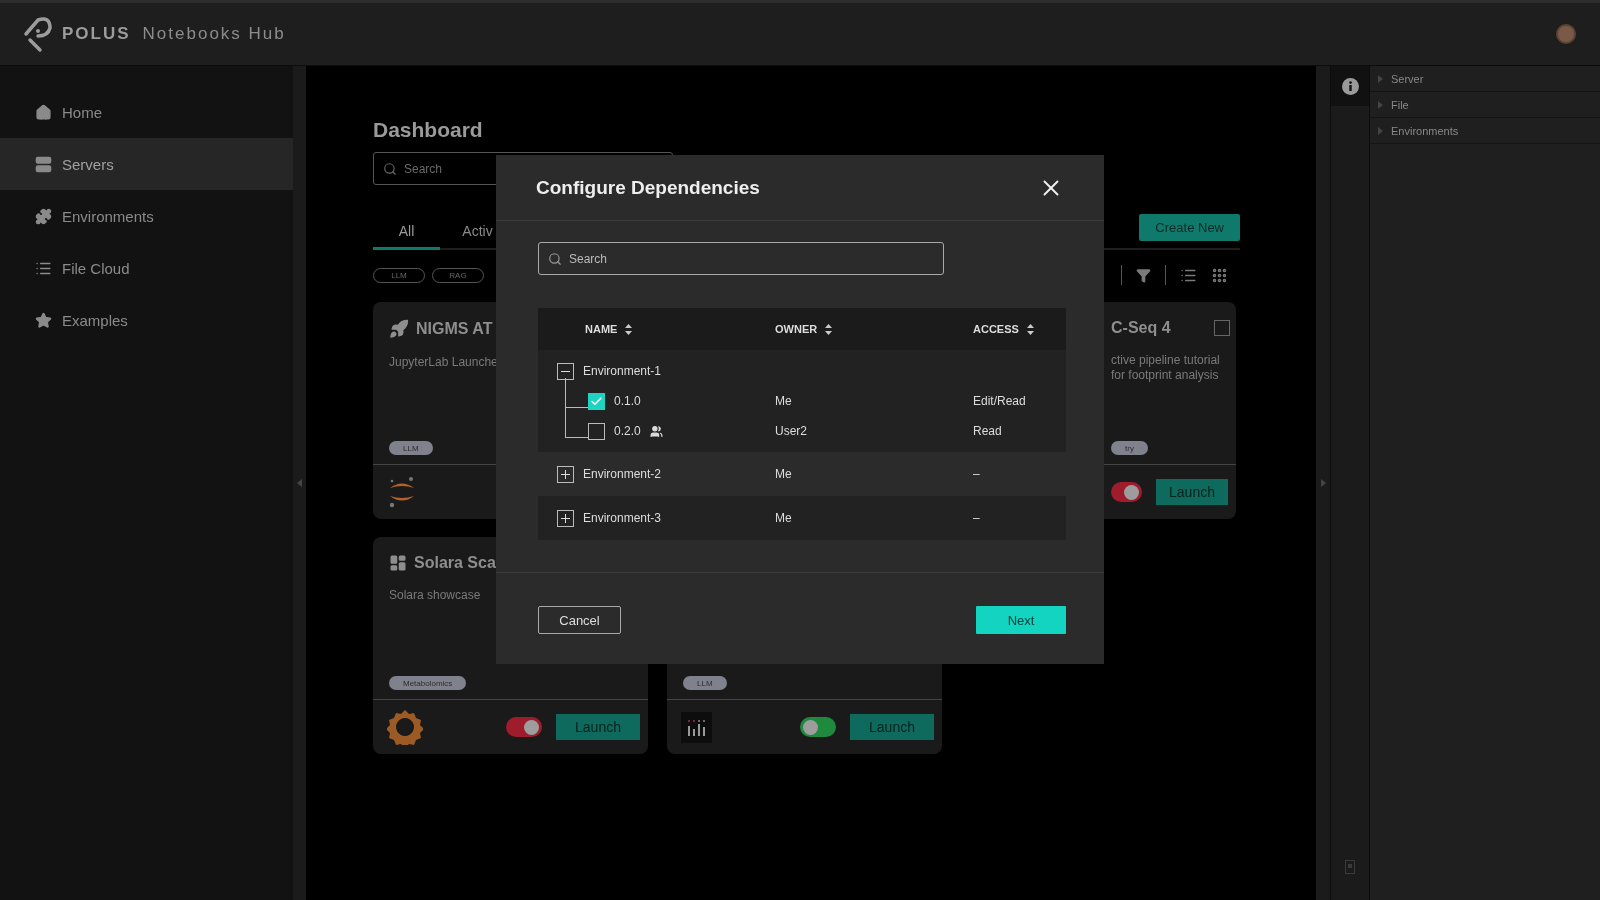 The width and height of the screenshot is (1600, 900). I want to click on brand-name: POLUS, so click(96, 34).